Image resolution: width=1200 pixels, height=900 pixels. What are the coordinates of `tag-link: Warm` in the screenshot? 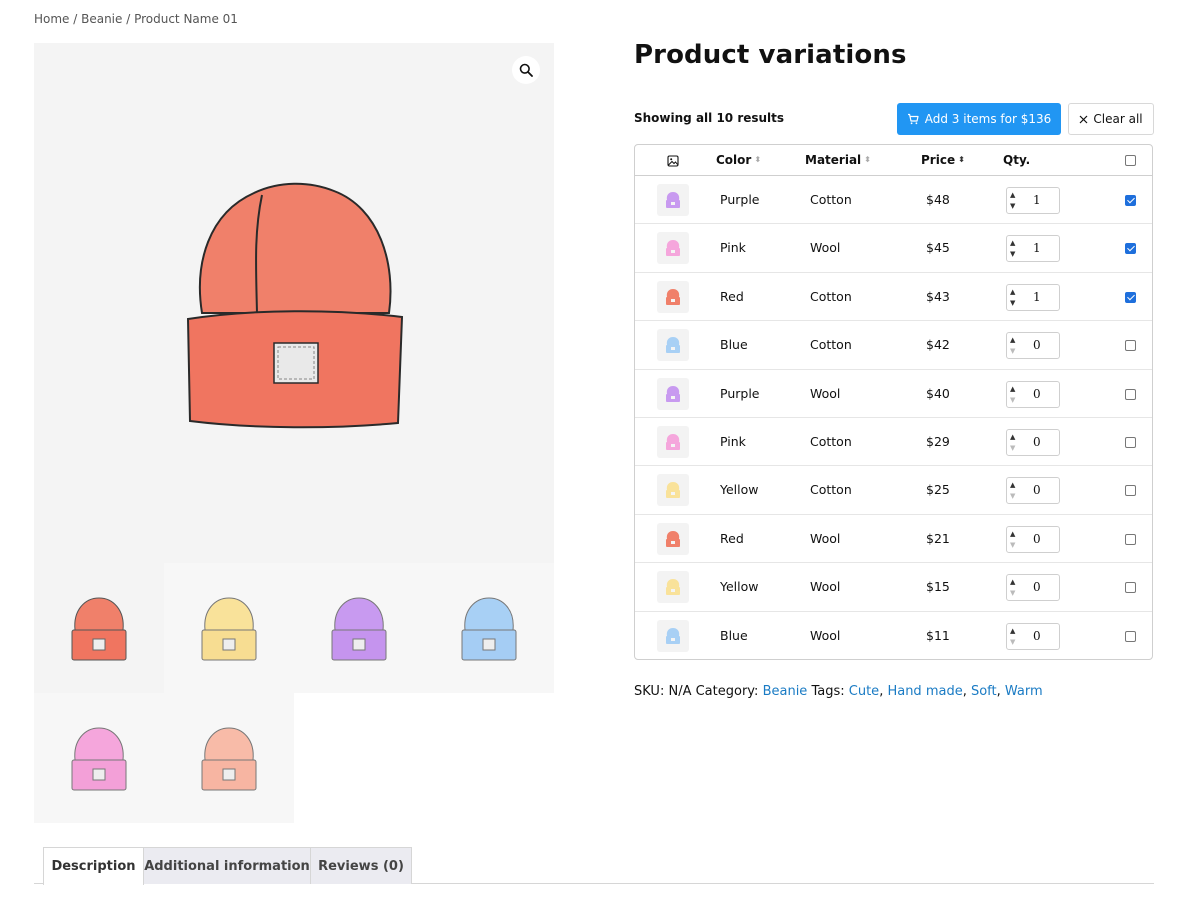 It's located at (1024, 691).